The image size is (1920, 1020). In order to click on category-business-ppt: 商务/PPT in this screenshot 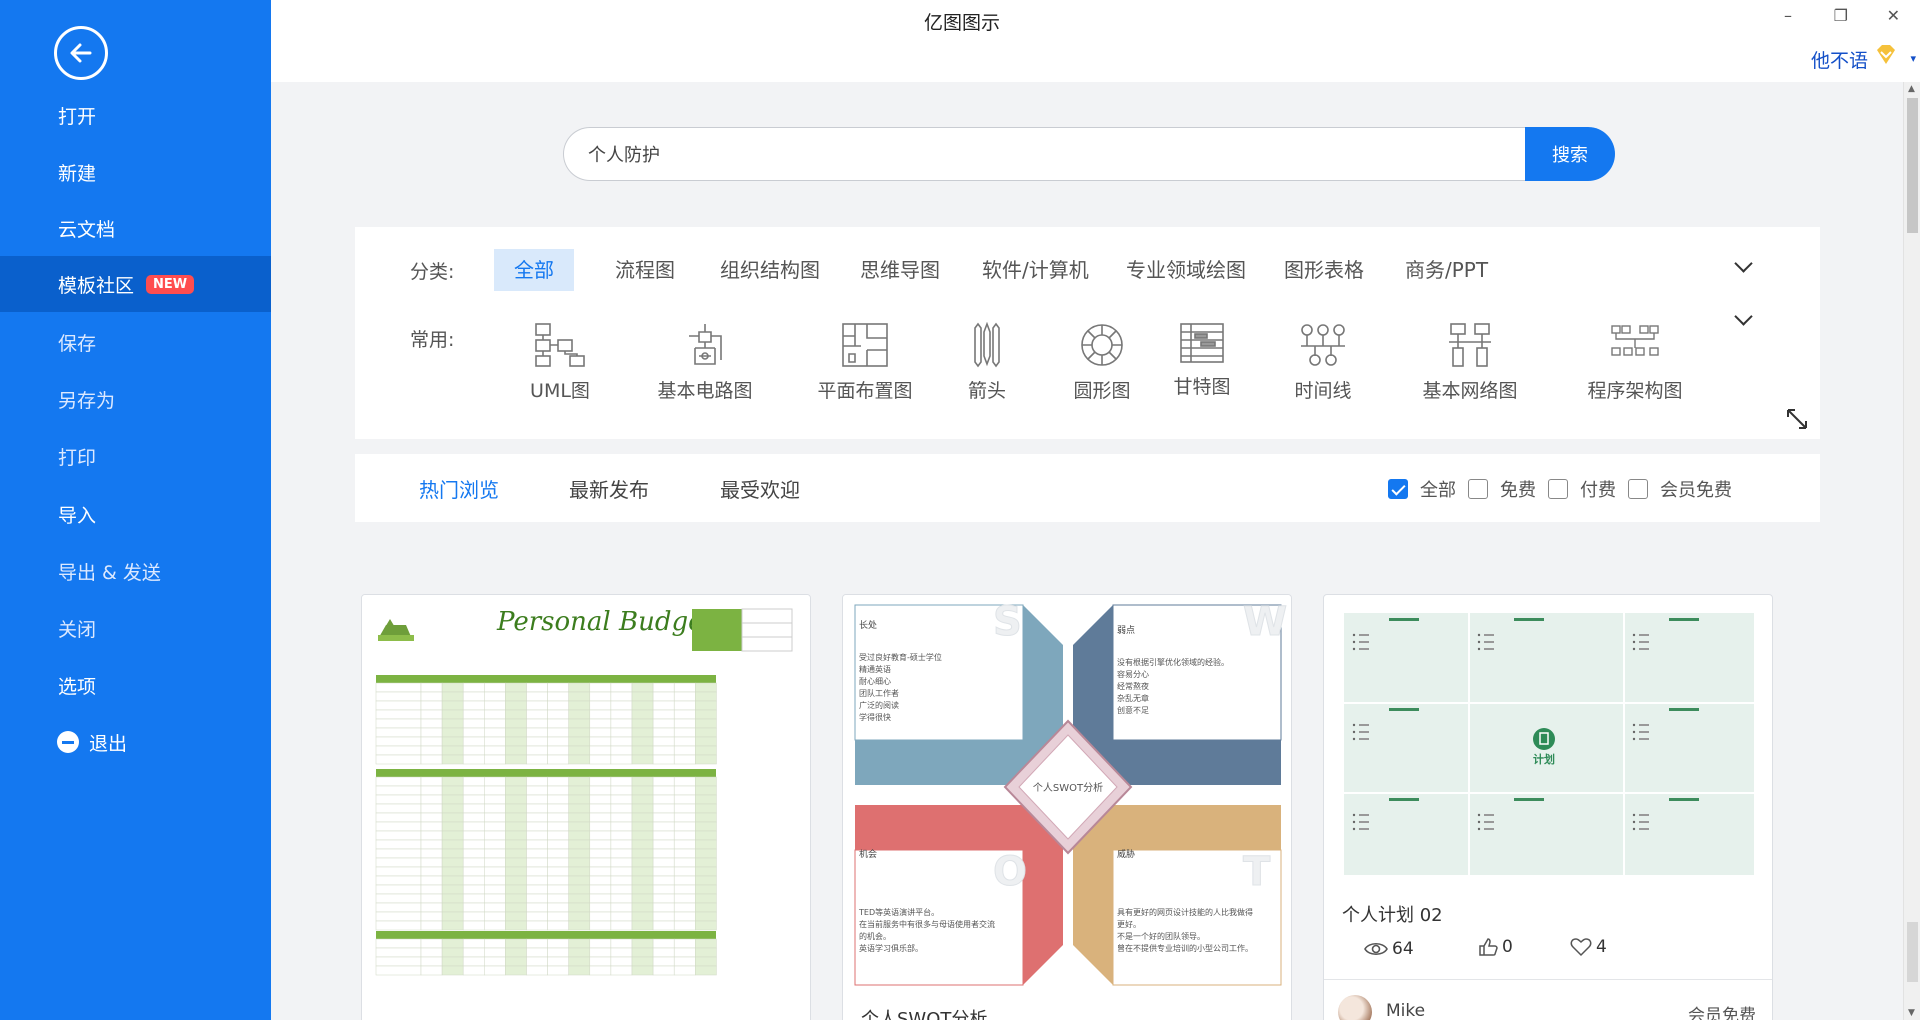, I will do `click(1446, 270)`.